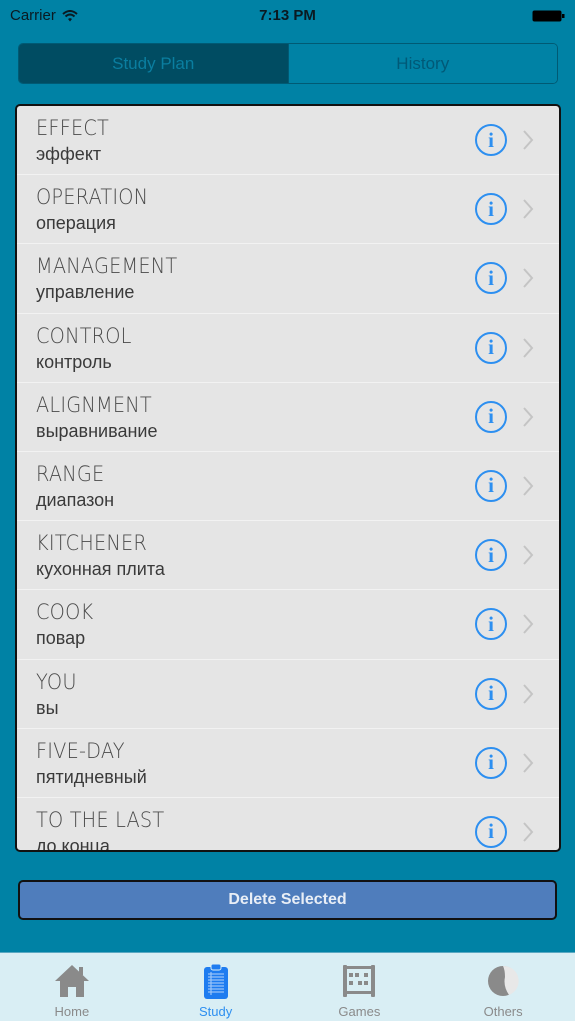 This screenshot has height=1021, width=575. Describe the element at coordinates (92, 543) in the screenshot. I see `word-label: KITCHENER` at that location.